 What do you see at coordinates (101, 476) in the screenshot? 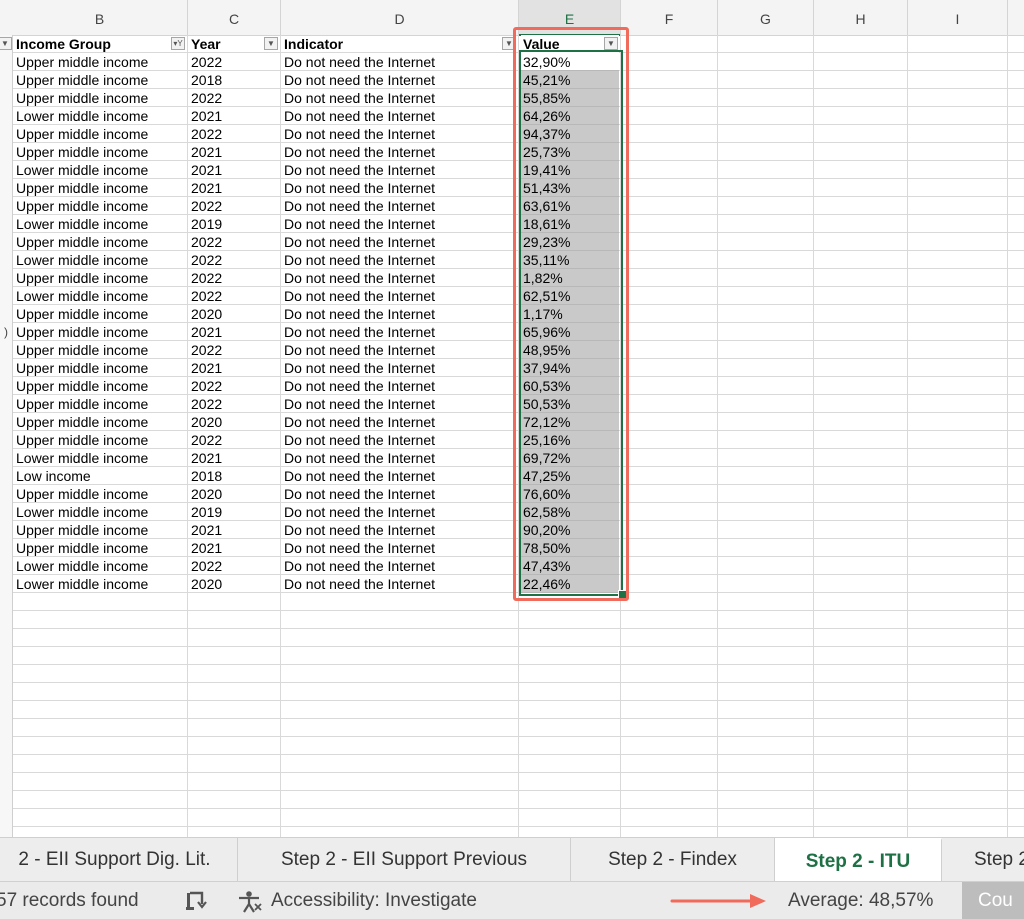
I see `cell-income-group: Low income` at bounding box center [101, 476].